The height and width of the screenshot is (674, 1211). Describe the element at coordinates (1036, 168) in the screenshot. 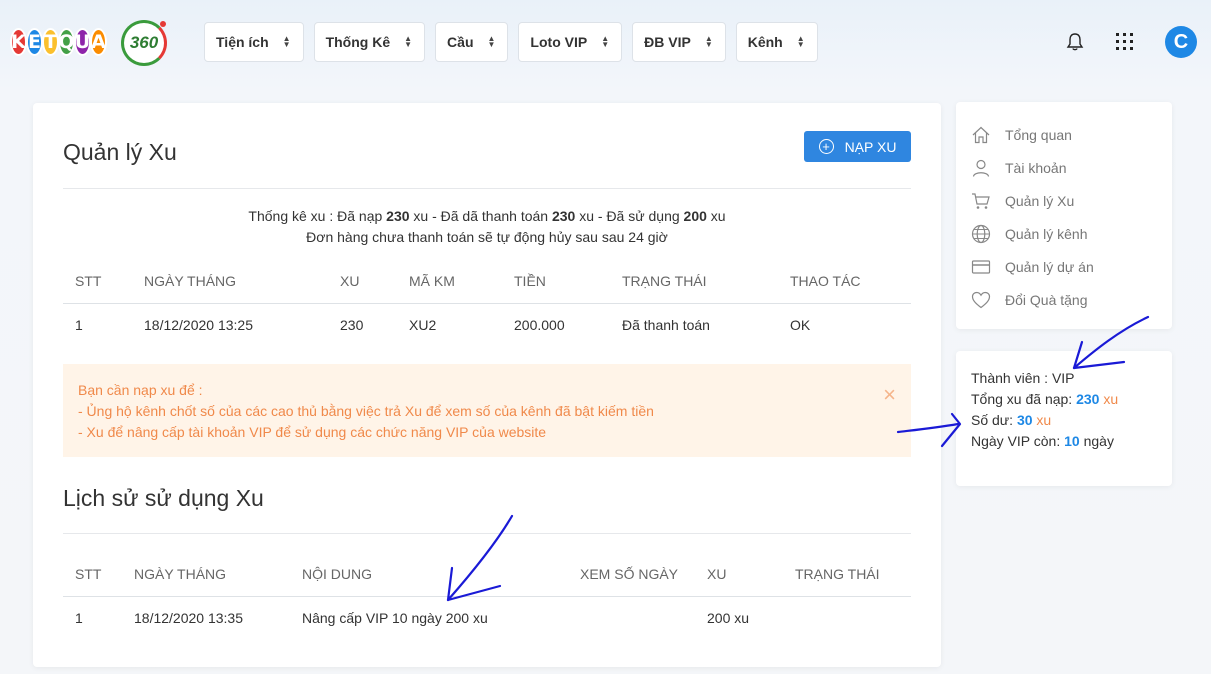

I see `sidebar-item-label: Tài khoản` at that location.